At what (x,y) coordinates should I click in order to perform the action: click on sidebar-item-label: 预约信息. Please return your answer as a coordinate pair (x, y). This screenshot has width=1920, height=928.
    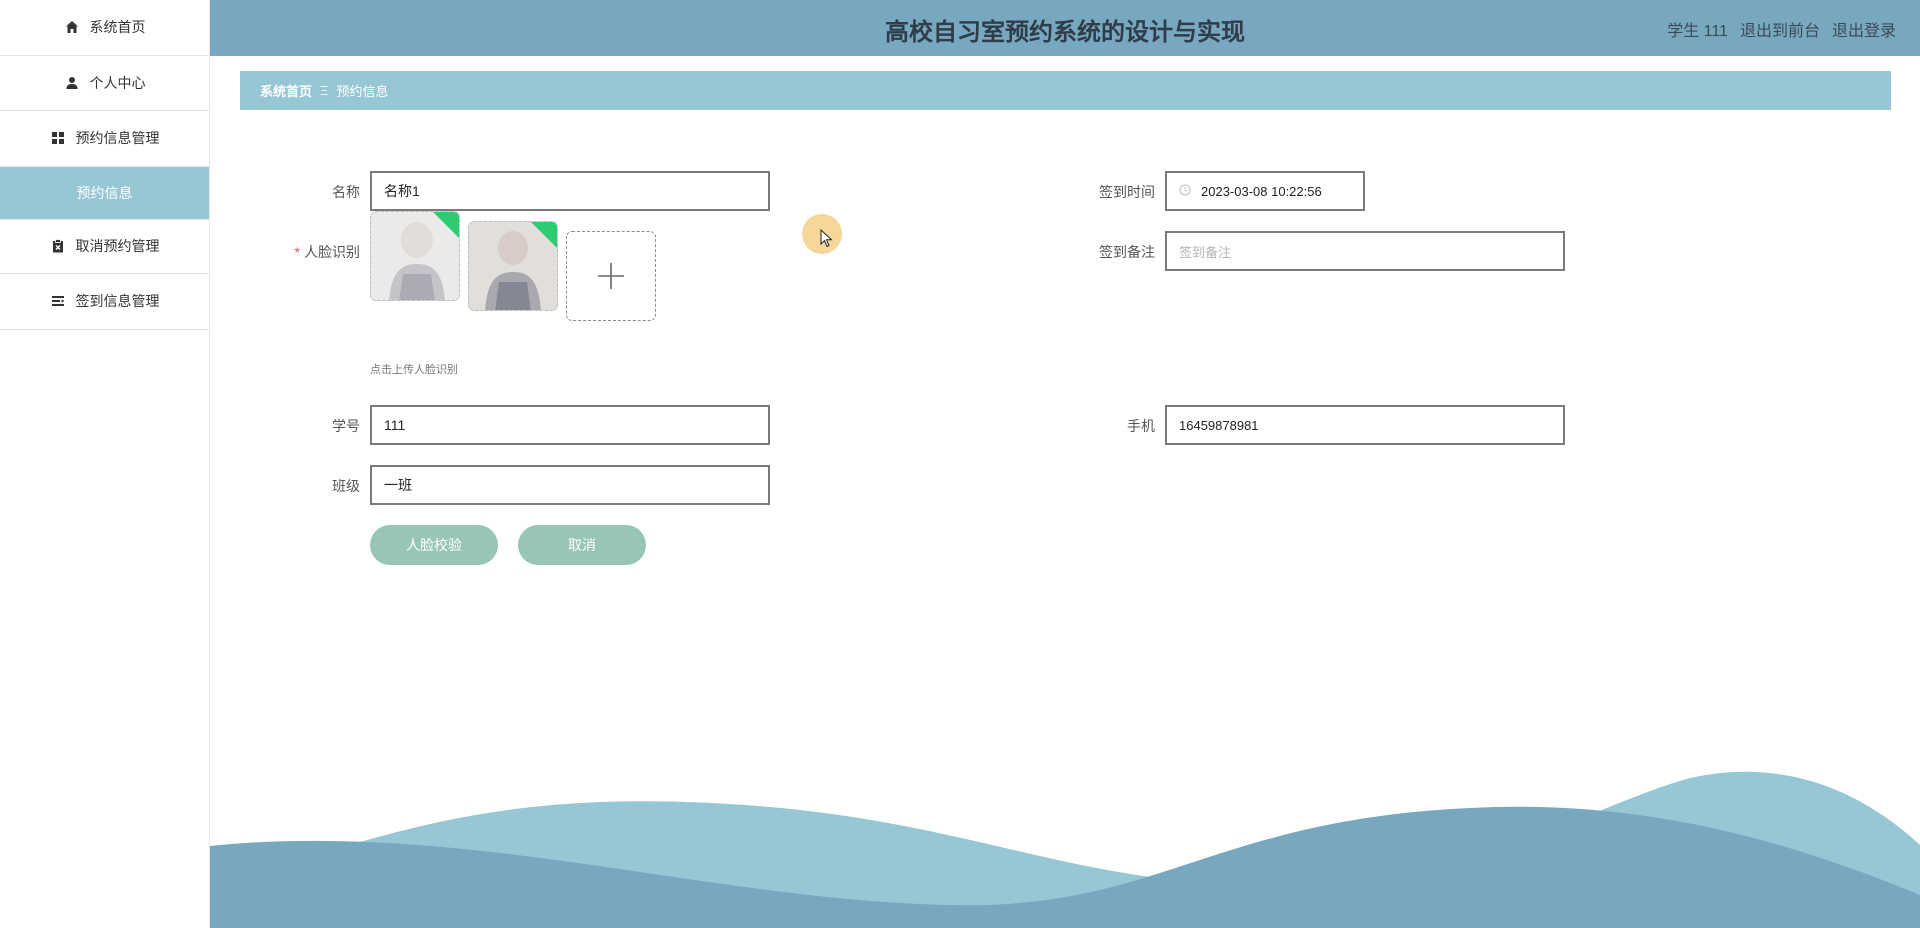
    Looking at the image, I should click on (104, 192).